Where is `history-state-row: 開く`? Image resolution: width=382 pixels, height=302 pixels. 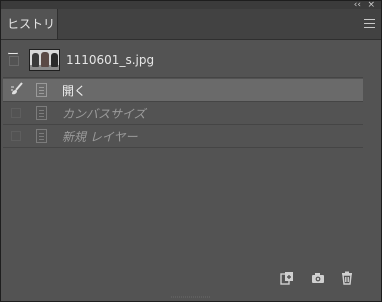
history-state-row: 開く is located at coordinates (183, 90).